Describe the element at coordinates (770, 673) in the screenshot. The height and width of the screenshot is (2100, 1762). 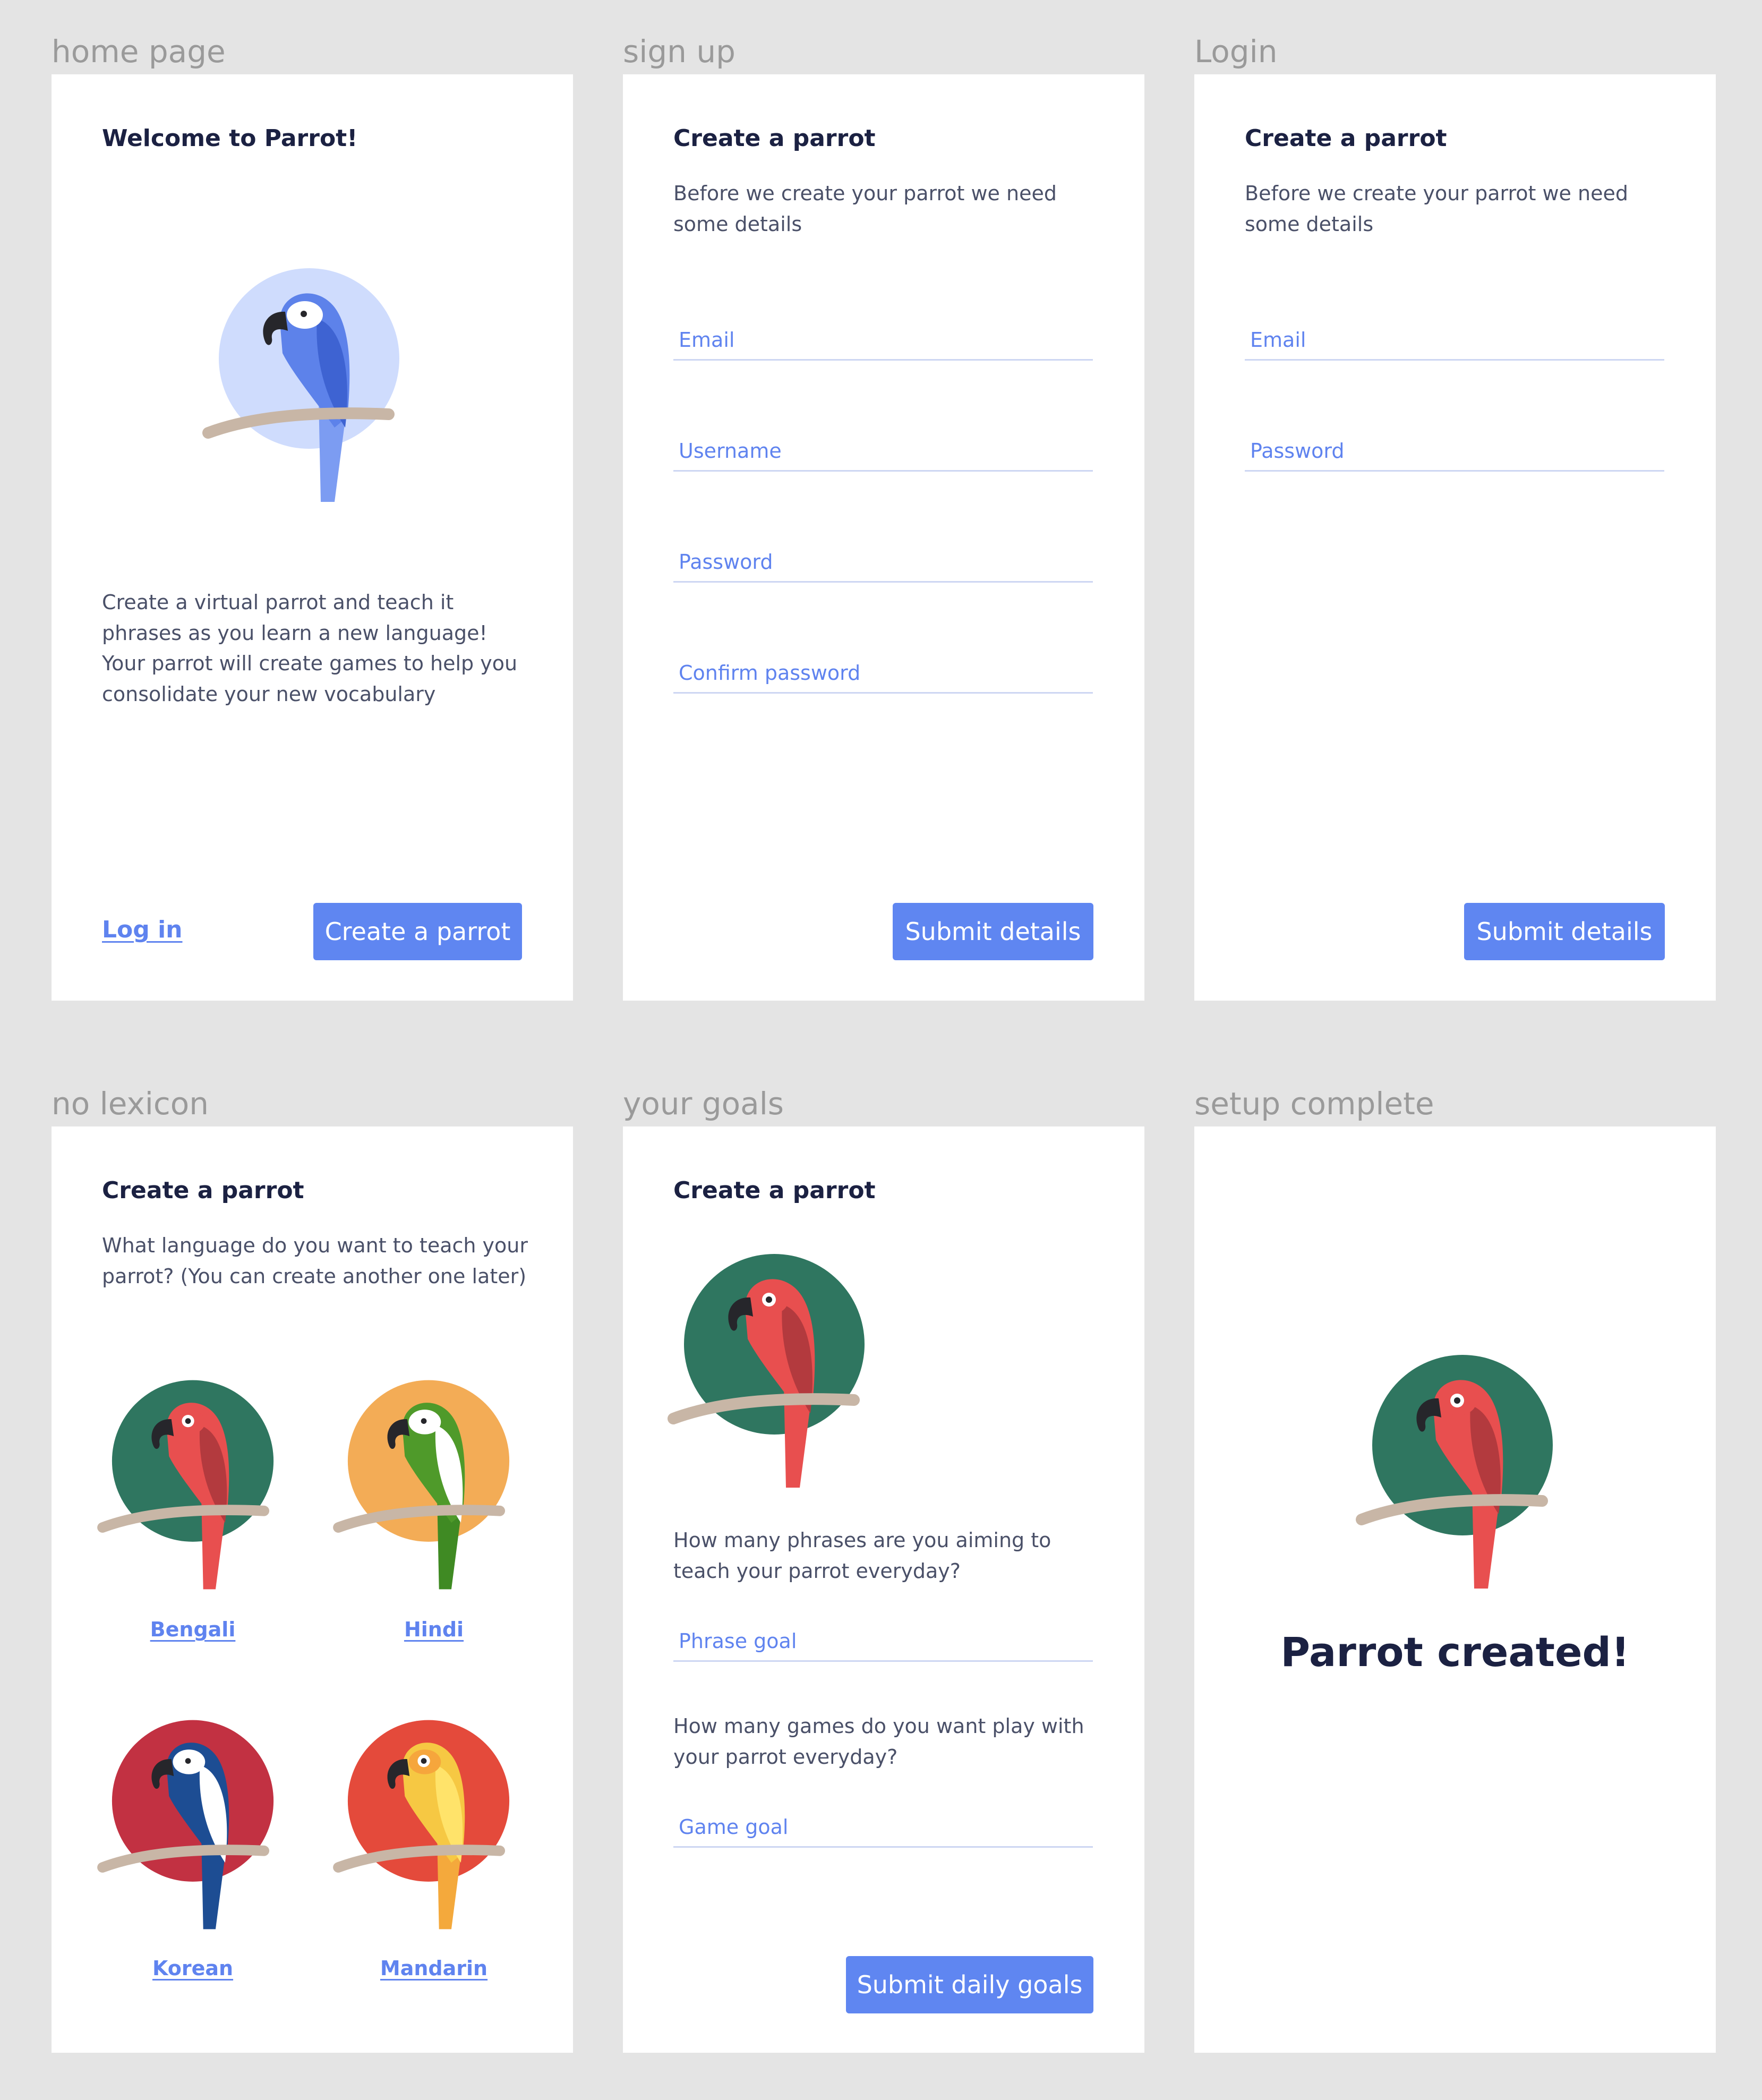
I see `confirm-password-placeholder: Confirm password` at that location.